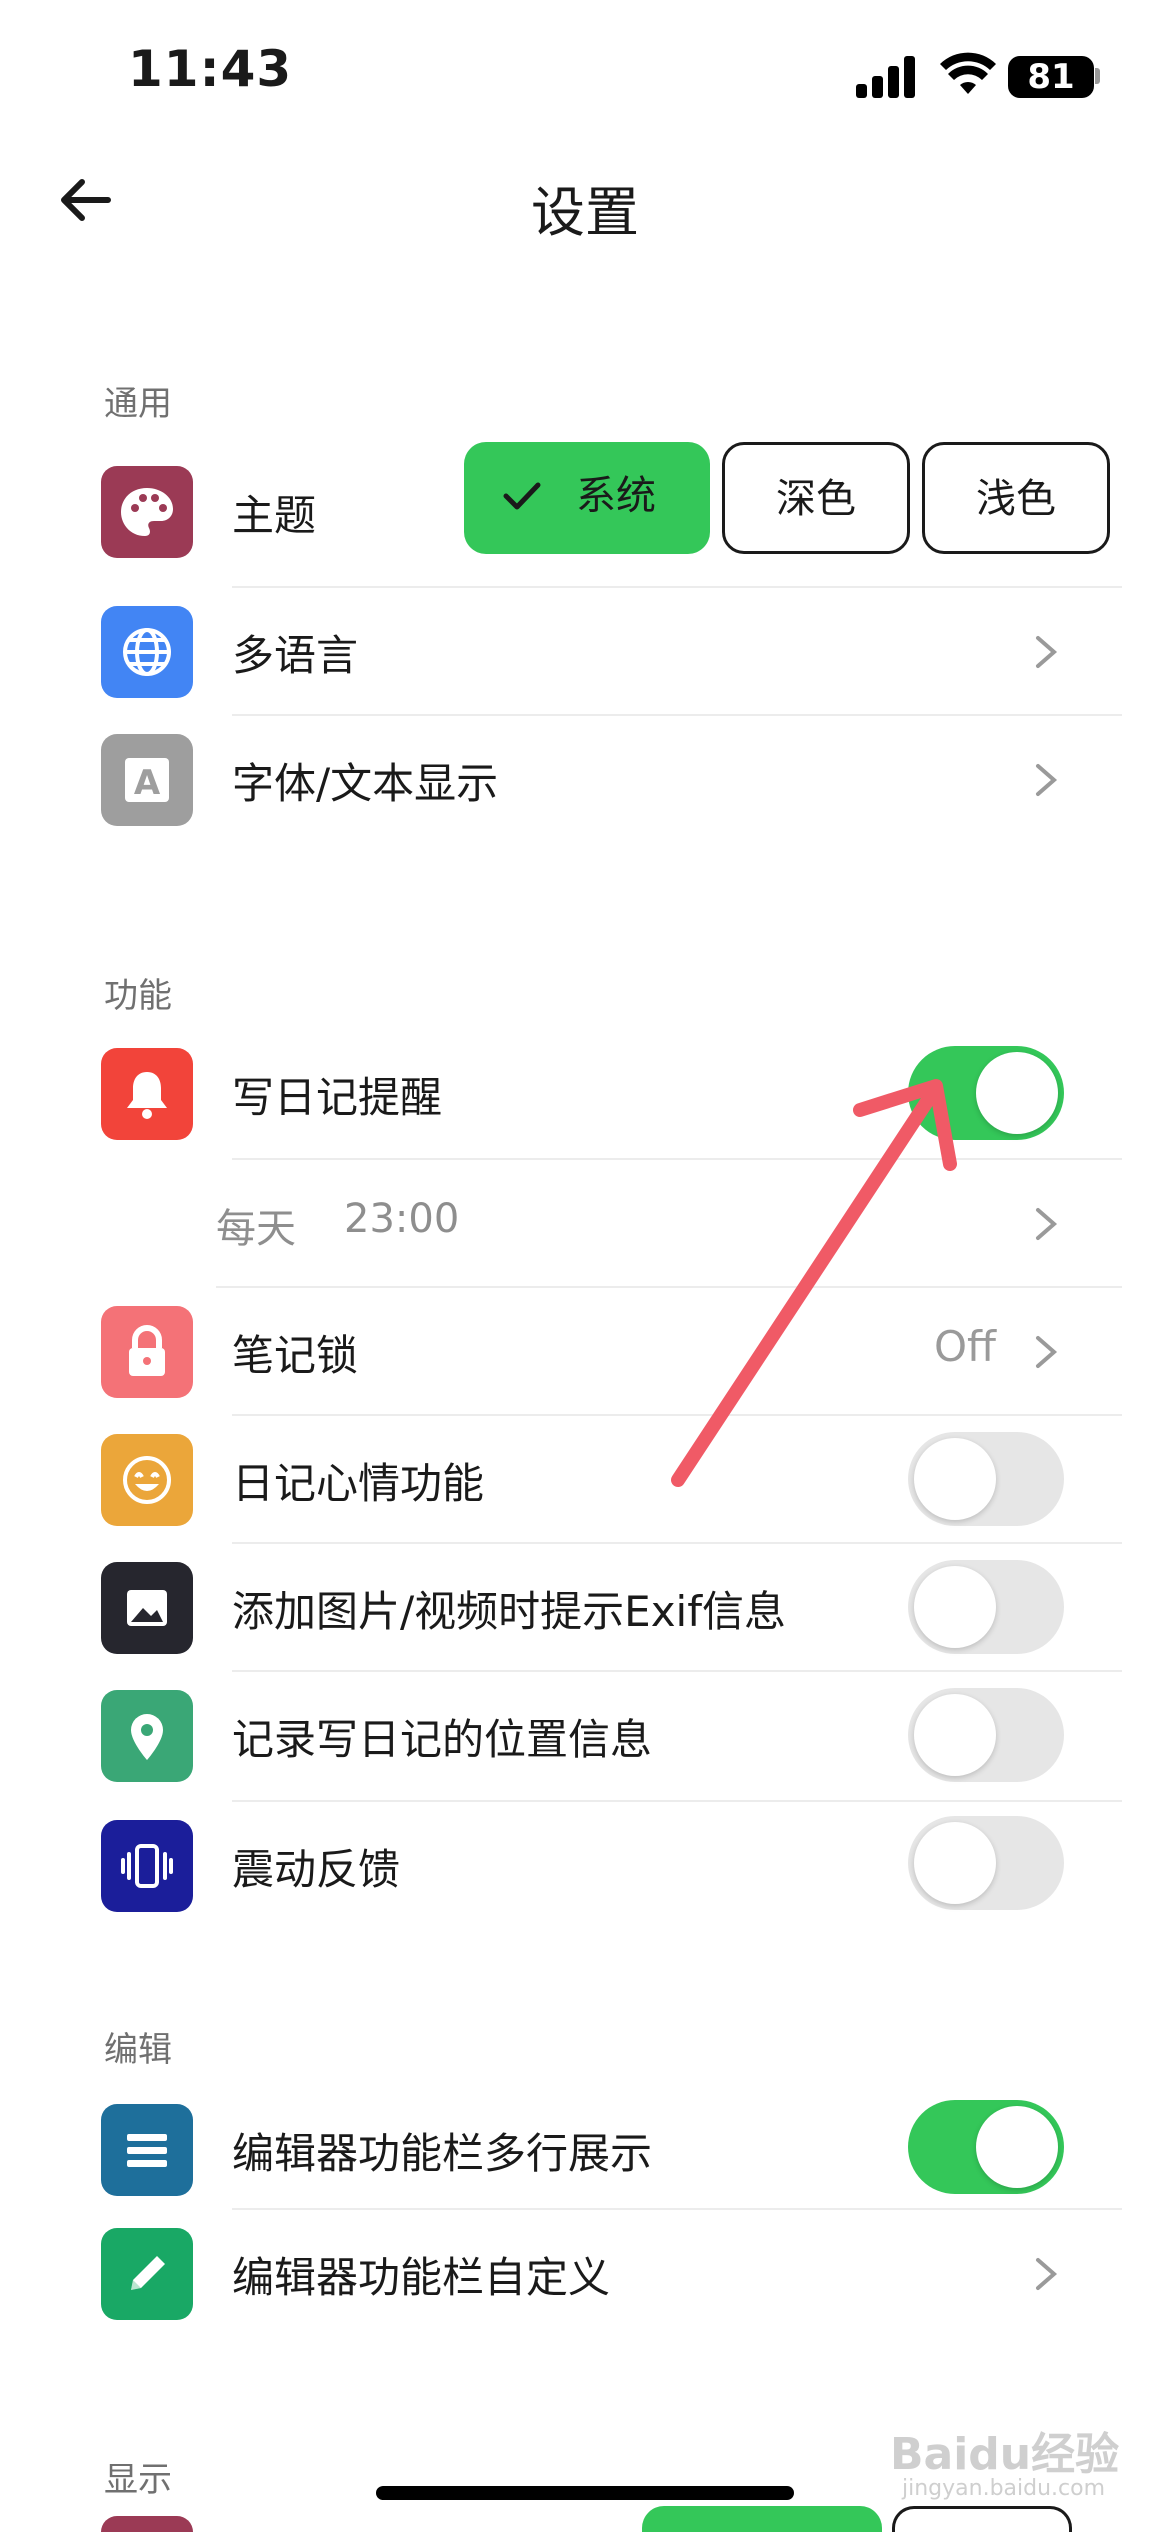 This screenshot has width=1170, height=2532. I want to click on bell-icon, so click(147, 1094).